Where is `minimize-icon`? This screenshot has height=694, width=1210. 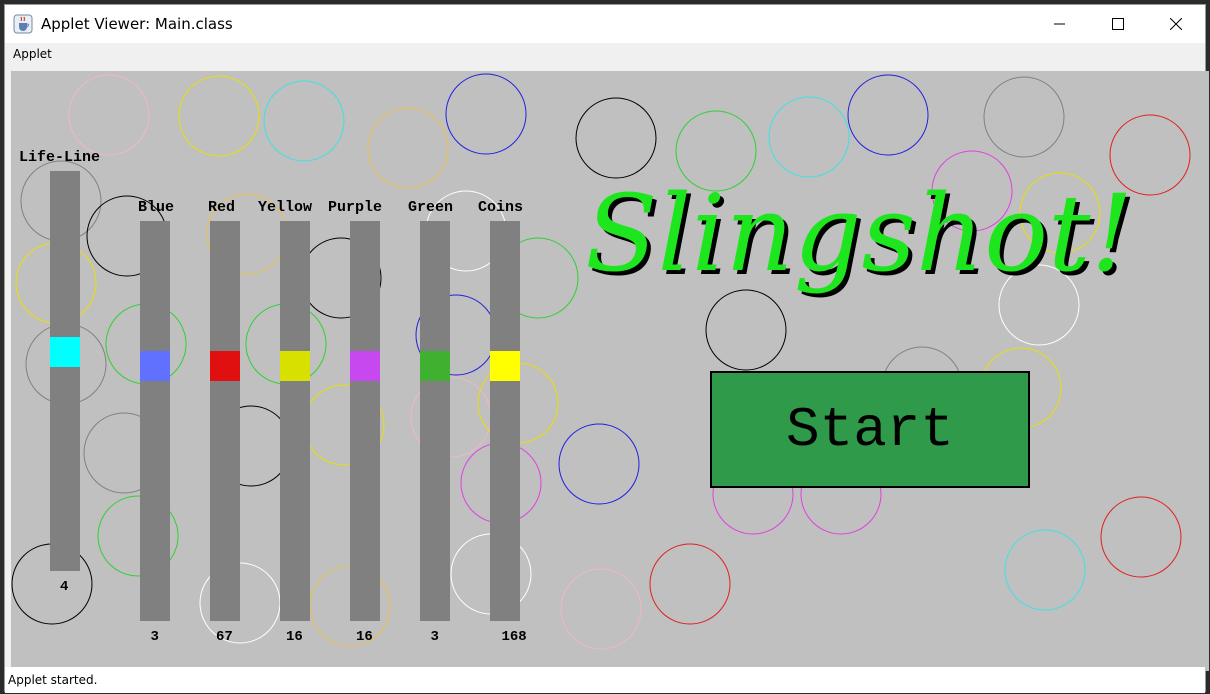
minimize-icon is located at coordinates (1059, 24).